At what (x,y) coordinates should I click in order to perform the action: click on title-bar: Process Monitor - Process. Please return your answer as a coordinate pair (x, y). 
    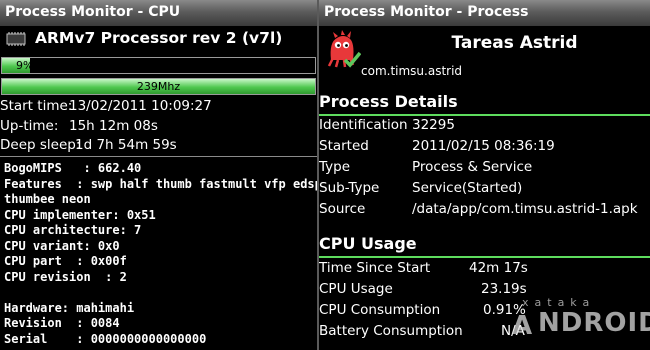
    Looking at the image, I should click on (484, 13).